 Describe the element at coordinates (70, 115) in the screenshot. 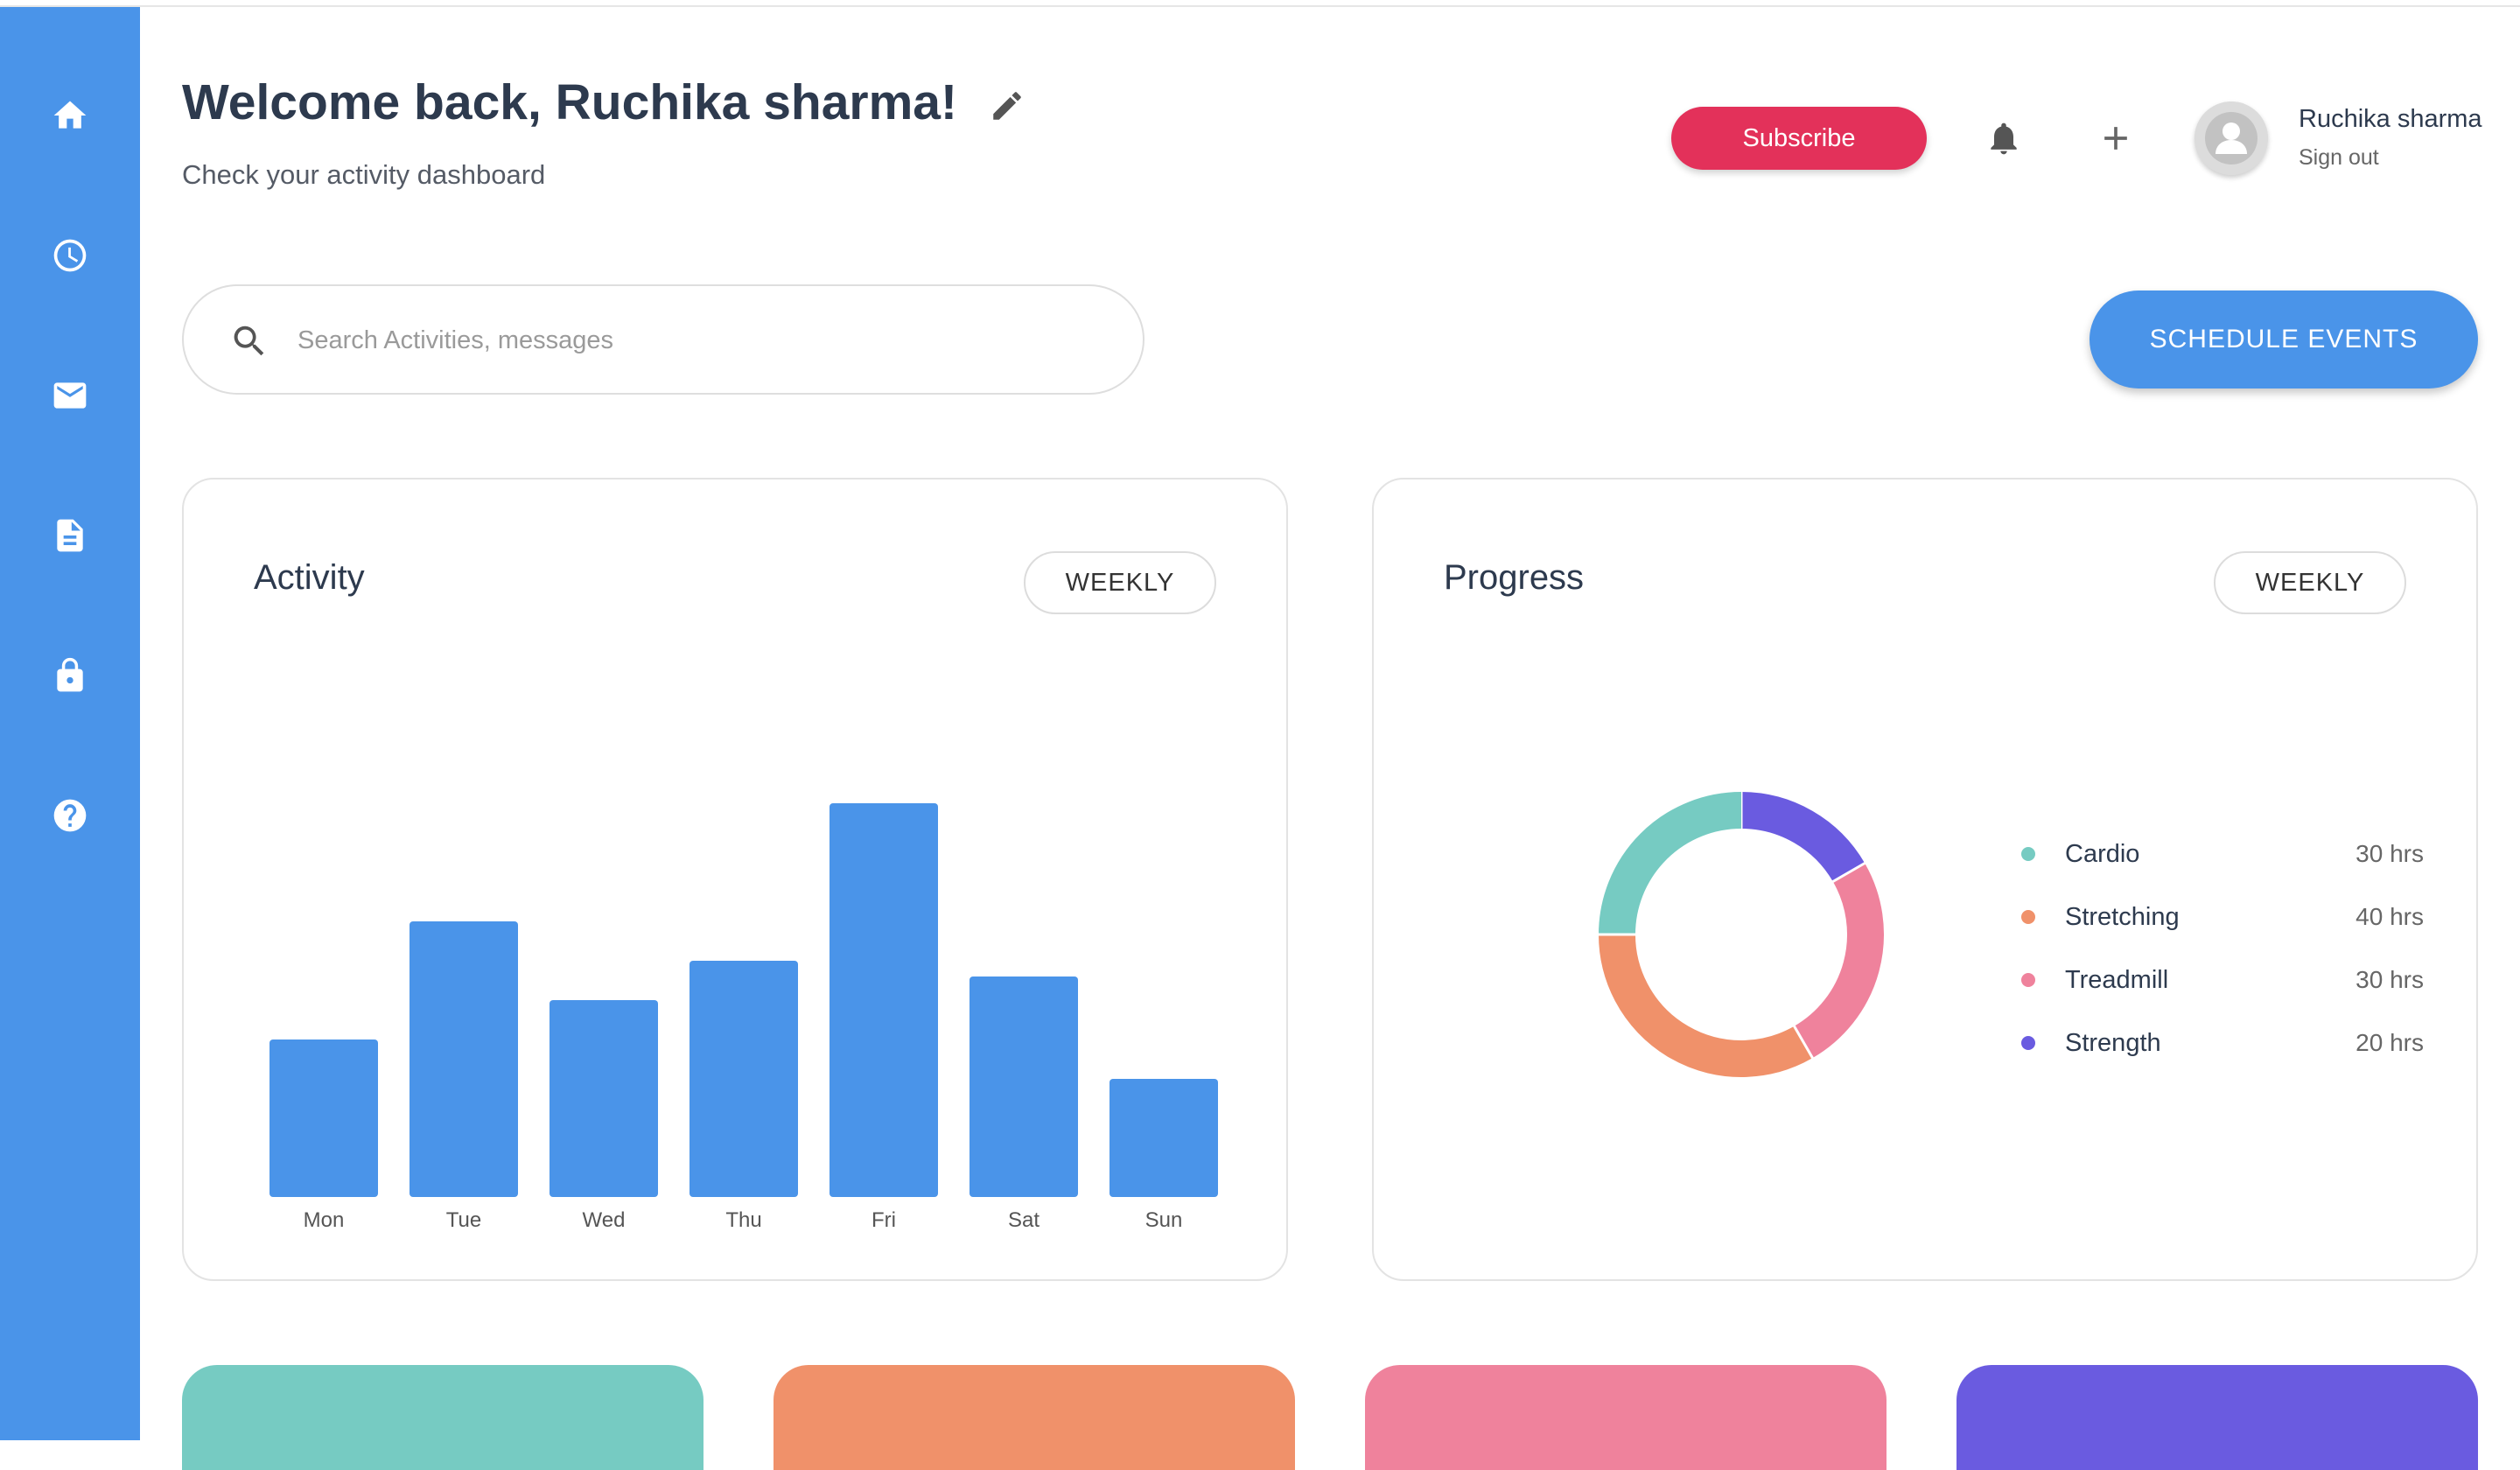

I see `home-icon` at that location.